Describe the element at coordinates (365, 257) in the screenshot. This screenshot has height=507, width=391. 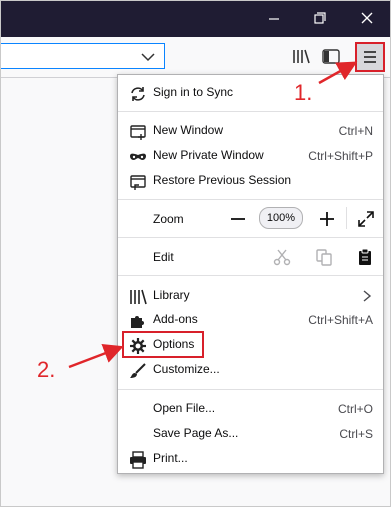
I see `paste-icon` at that location.